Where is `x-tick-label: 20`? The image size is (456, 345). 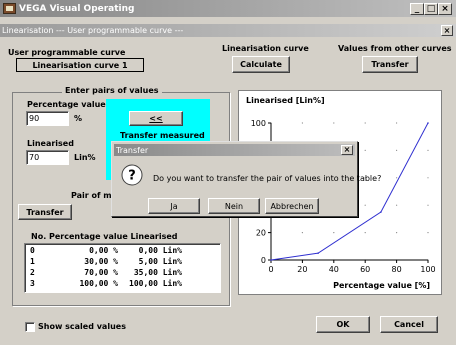
x-tick-label: 20 is located at coordinates (302, 269).